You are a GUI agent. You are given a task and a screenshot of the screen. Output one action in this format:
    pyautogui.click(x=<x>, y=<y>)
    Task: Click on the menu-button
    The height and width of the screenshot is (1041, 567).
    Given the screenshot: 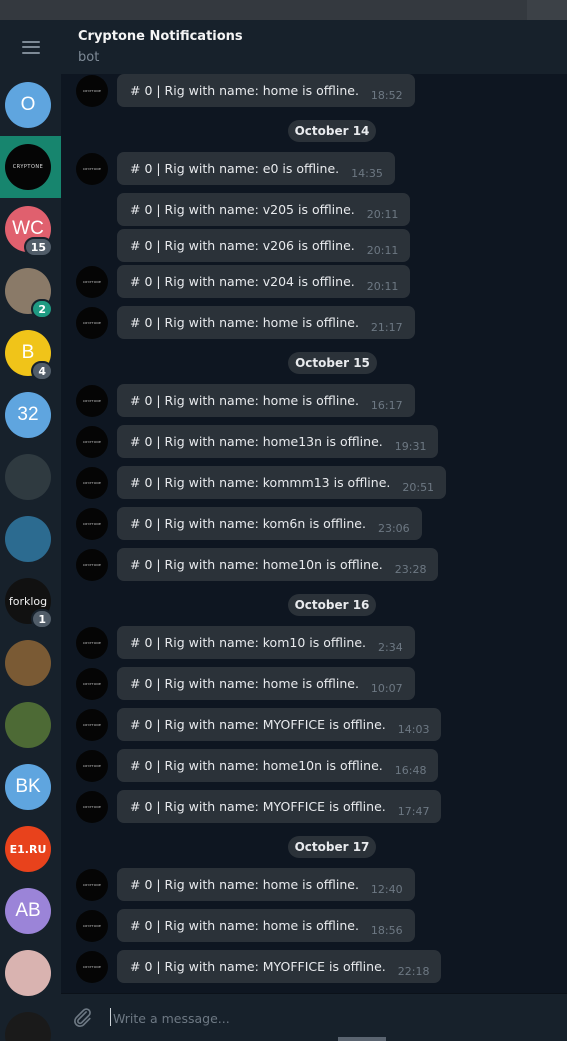 What is the action you would take?
    pyautogui.click(x=30, y=47)
    